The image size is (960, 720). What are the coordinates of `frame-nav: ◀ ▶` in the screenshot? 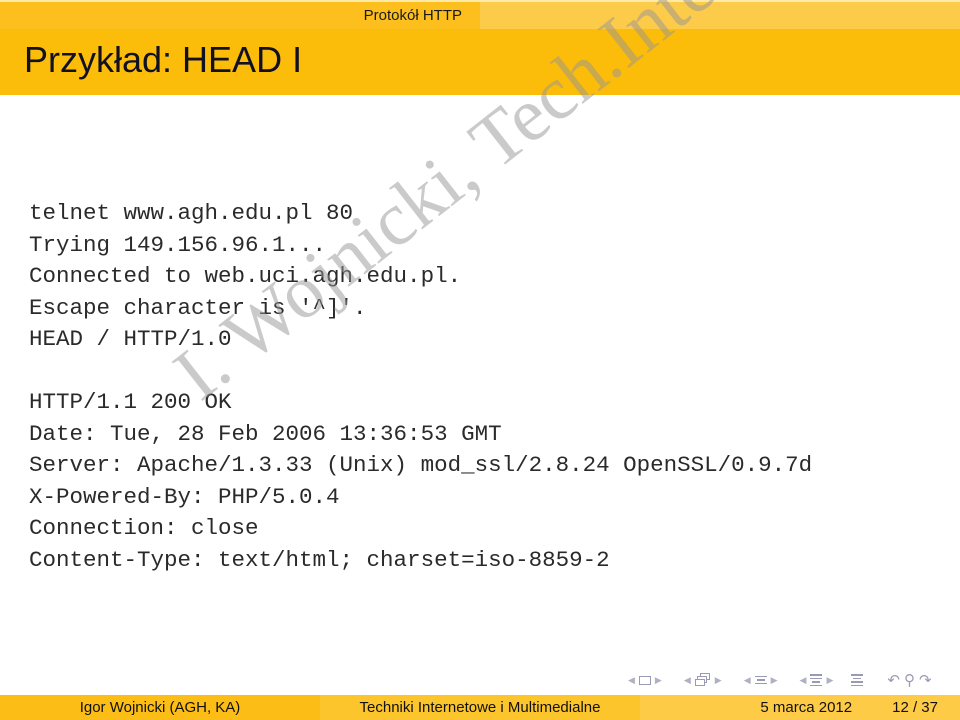 It's located at (645, 680).